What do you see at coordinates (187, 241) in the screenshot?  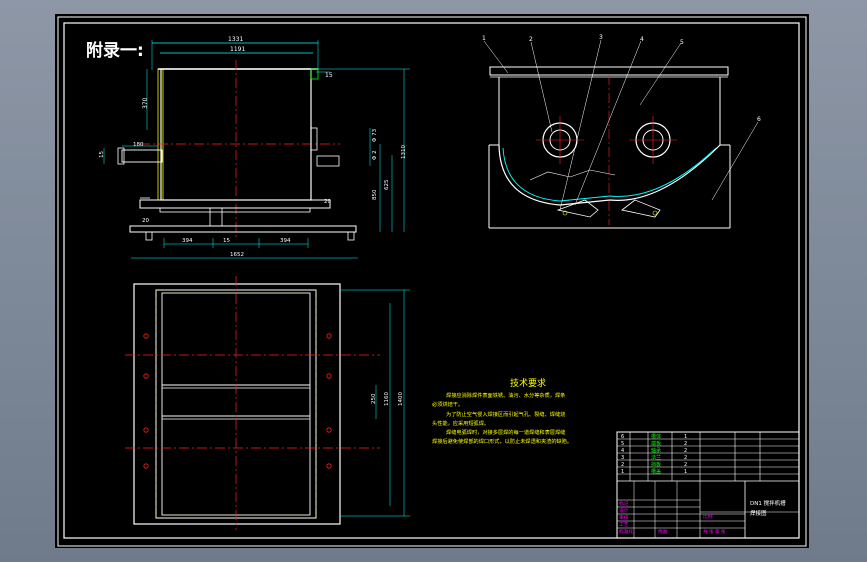 I see `dim-seg1: 394` at bounding box center [187, 241].